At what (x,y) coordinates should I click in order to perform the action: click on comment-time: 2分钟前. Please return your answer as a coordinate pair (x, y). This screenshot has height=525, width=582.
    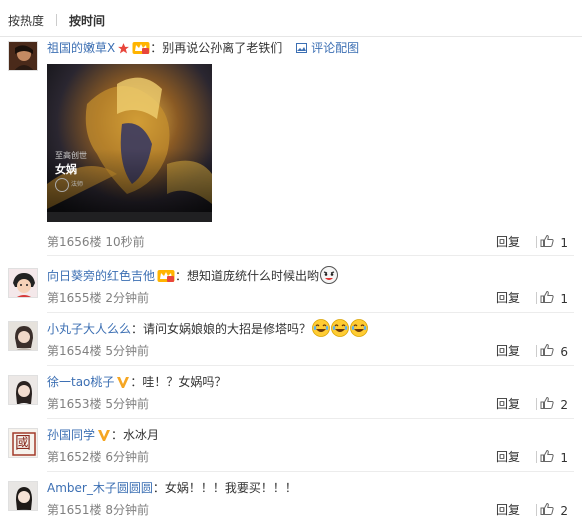
    Looking at the image, I should click on (127, 298).